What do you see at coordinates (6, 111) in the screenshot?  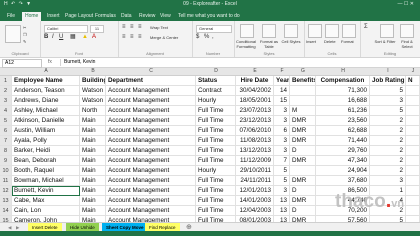 I see `row-header: 4` at bounding box center [6, 111].